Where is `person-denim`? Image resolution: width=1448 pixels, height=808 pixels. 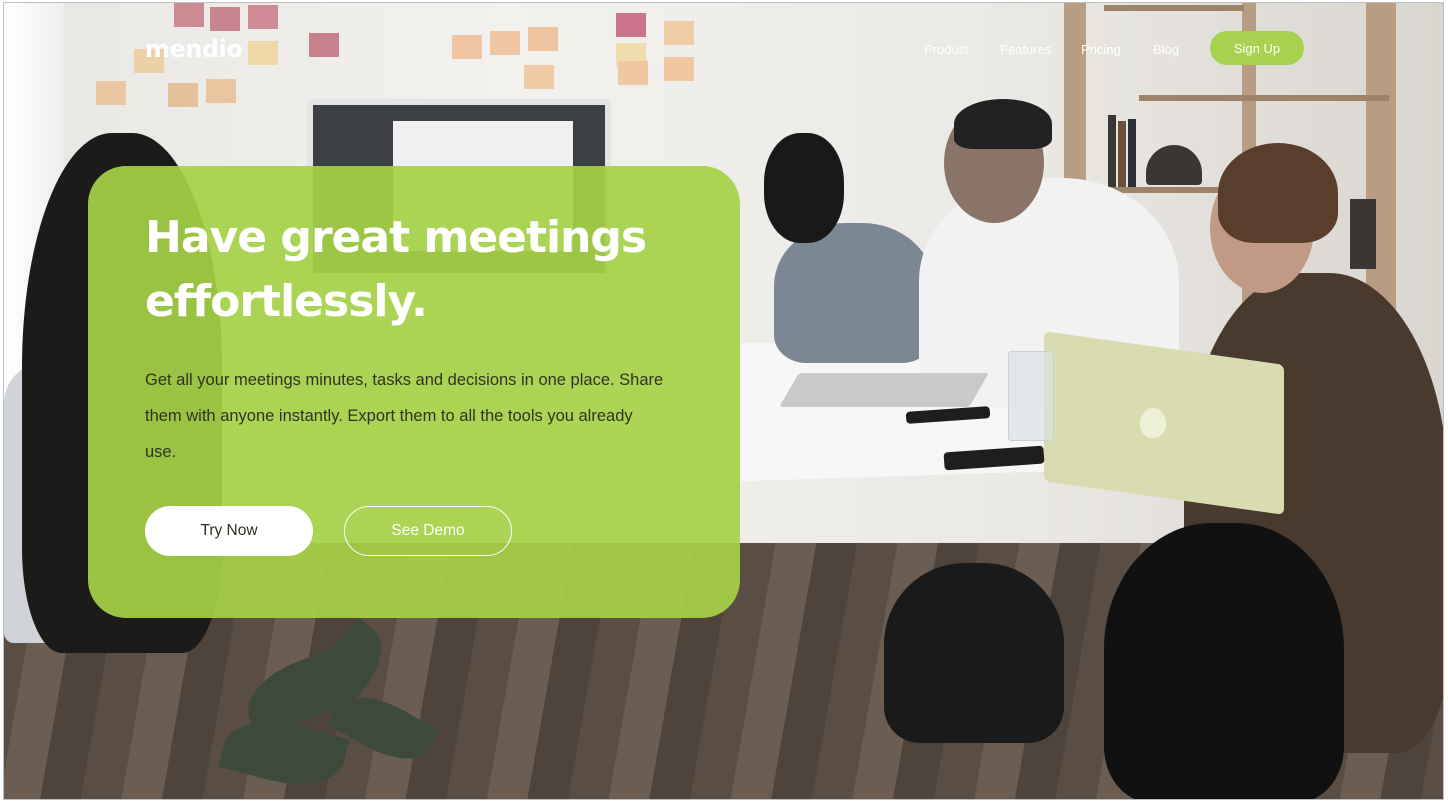 person-denim is located at coordinates (854, 293).